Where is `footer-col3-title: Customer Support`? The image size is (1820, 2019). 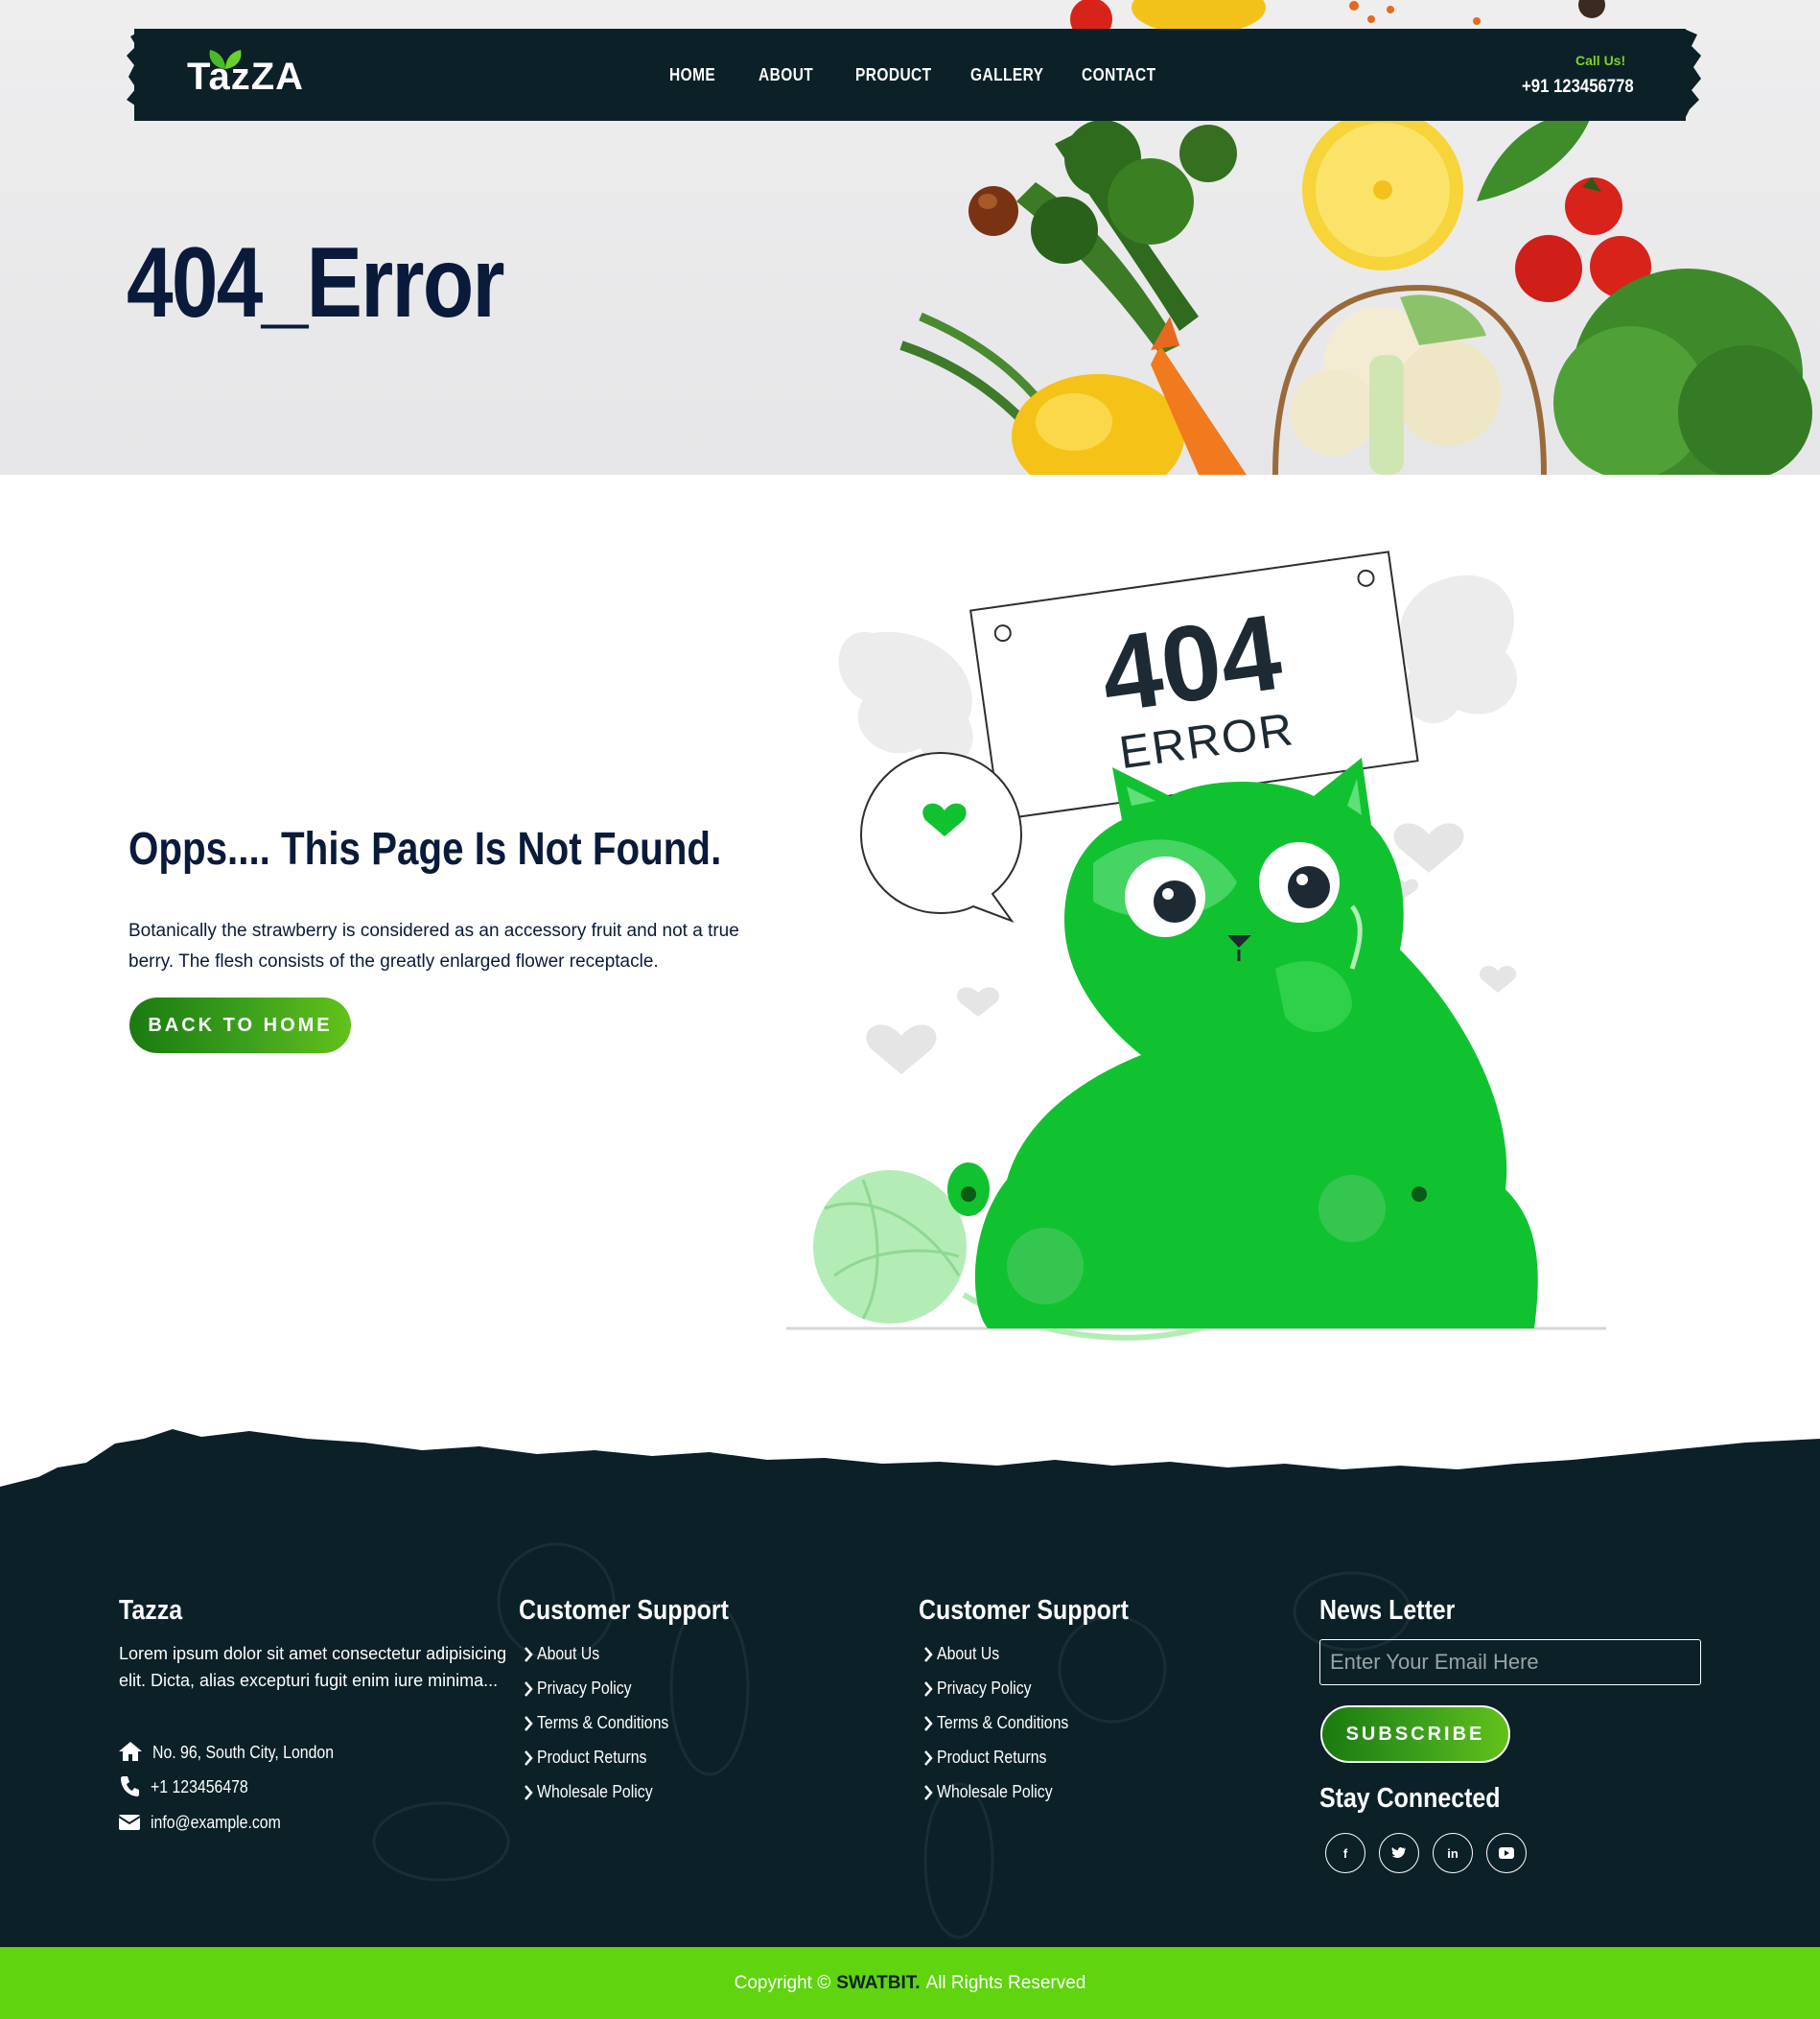
footer-col3-title: Customer Support is located at coordinates (1024, 1610).